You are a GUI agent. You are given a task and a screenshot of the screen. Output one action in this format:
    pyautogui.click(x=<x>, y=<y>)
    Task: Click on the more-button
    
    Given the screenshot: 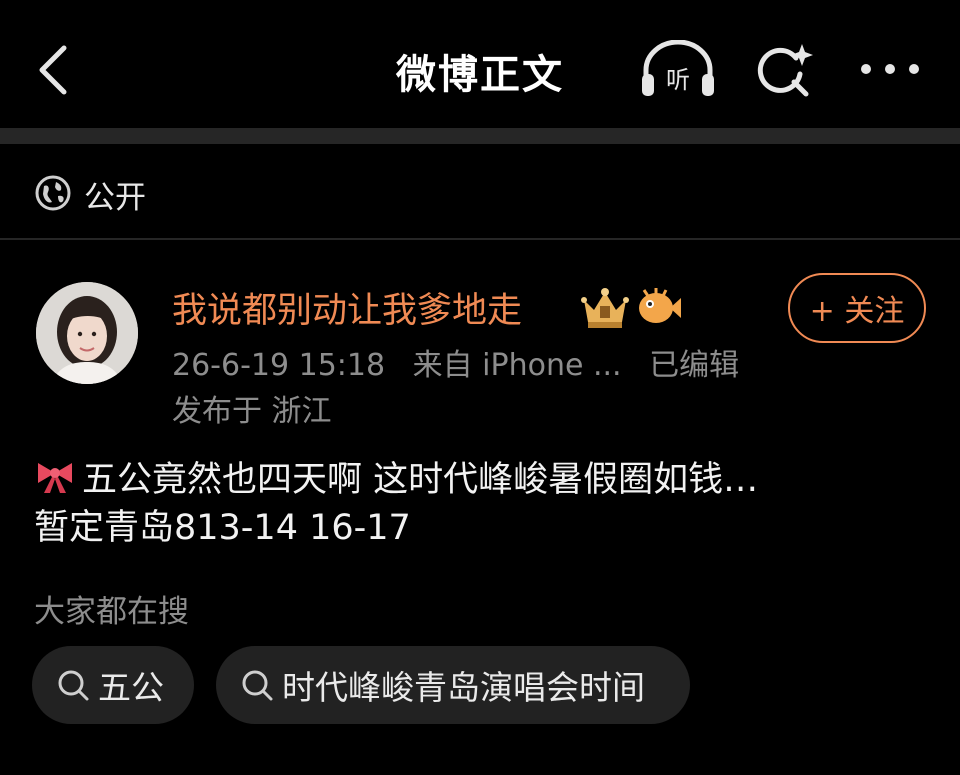 What is the action you would take?
    pyautogui.click(x=890, y=69)
    